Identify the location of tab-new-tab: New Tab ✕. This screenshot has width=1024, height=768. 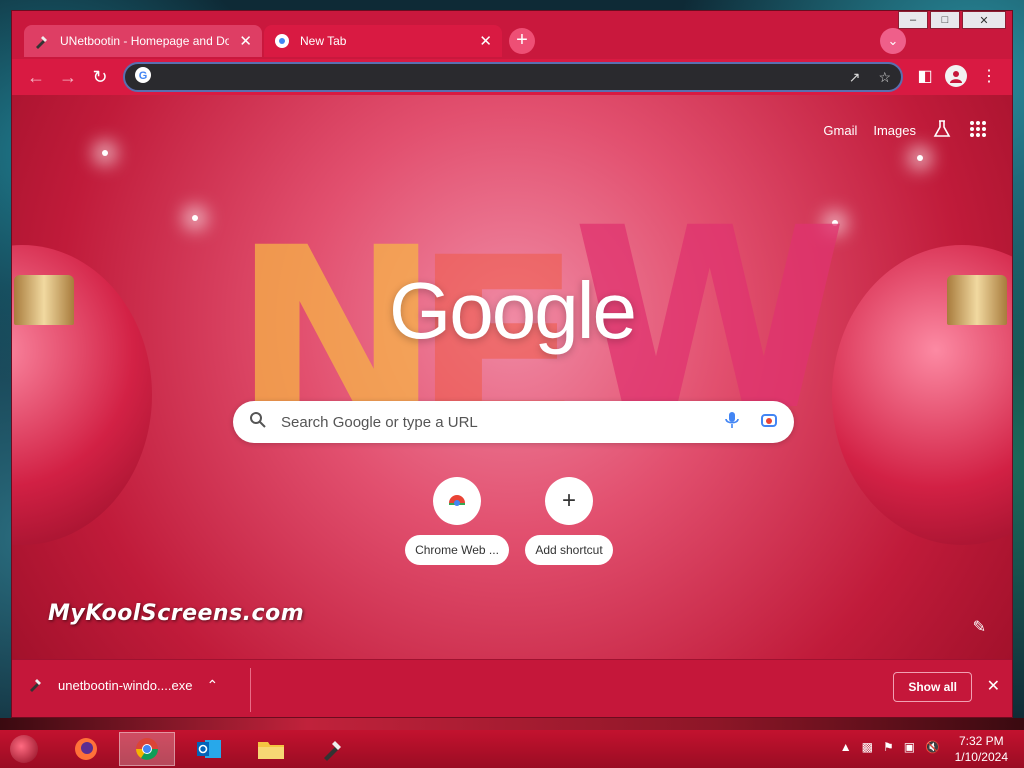
(383, 41).